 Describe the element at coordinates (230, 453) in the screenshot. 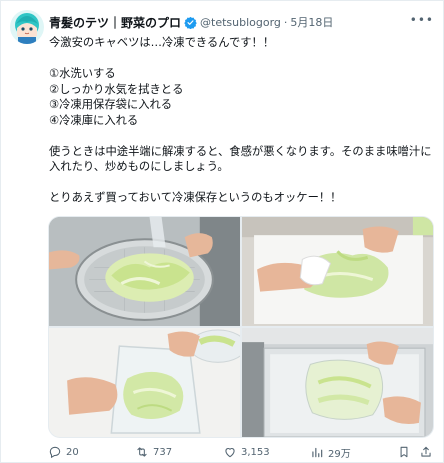

I see `heart-icon` at that location.